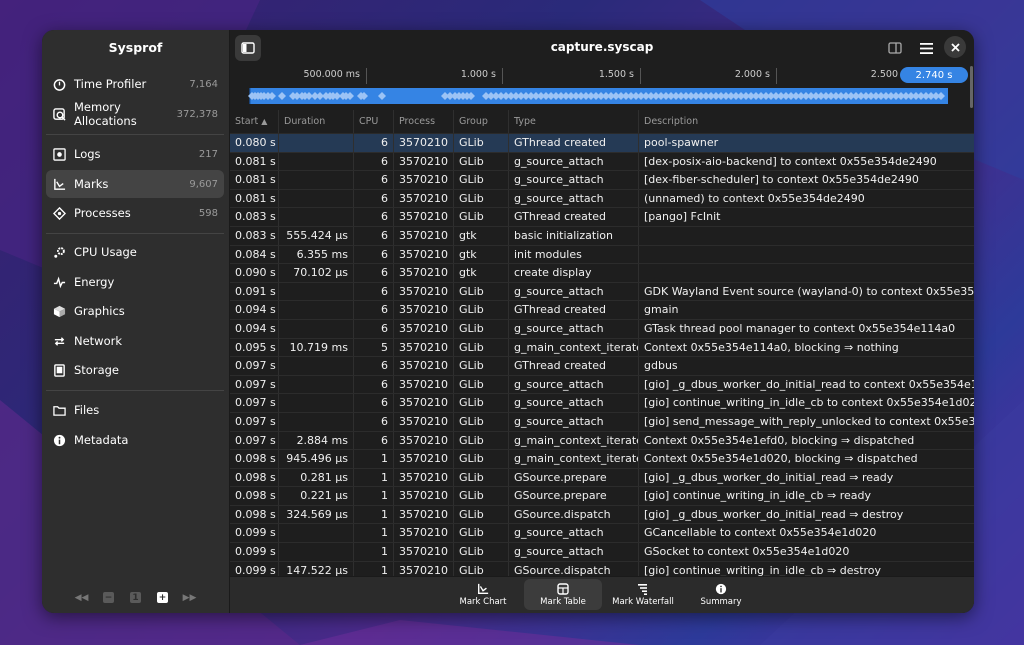 The width and height of the screenshot is (1024, 645). I want to click on selection-end-badge: 2.740 s, so click(934, 75).